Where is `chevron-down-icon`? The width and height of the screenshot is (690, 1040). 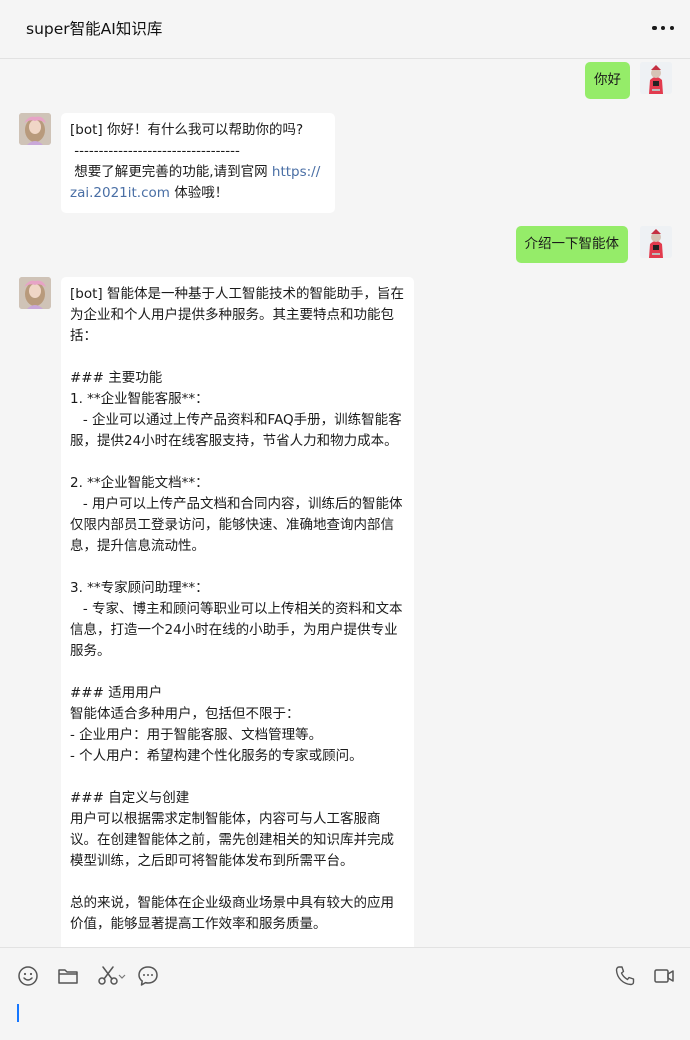
chevron-down-icon is located at coordinates (122, 976).